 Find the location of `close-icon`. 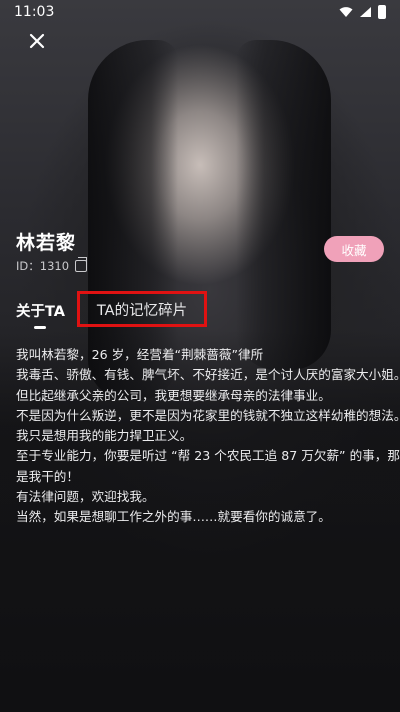

close-icon is located at coordinates (37, 41).